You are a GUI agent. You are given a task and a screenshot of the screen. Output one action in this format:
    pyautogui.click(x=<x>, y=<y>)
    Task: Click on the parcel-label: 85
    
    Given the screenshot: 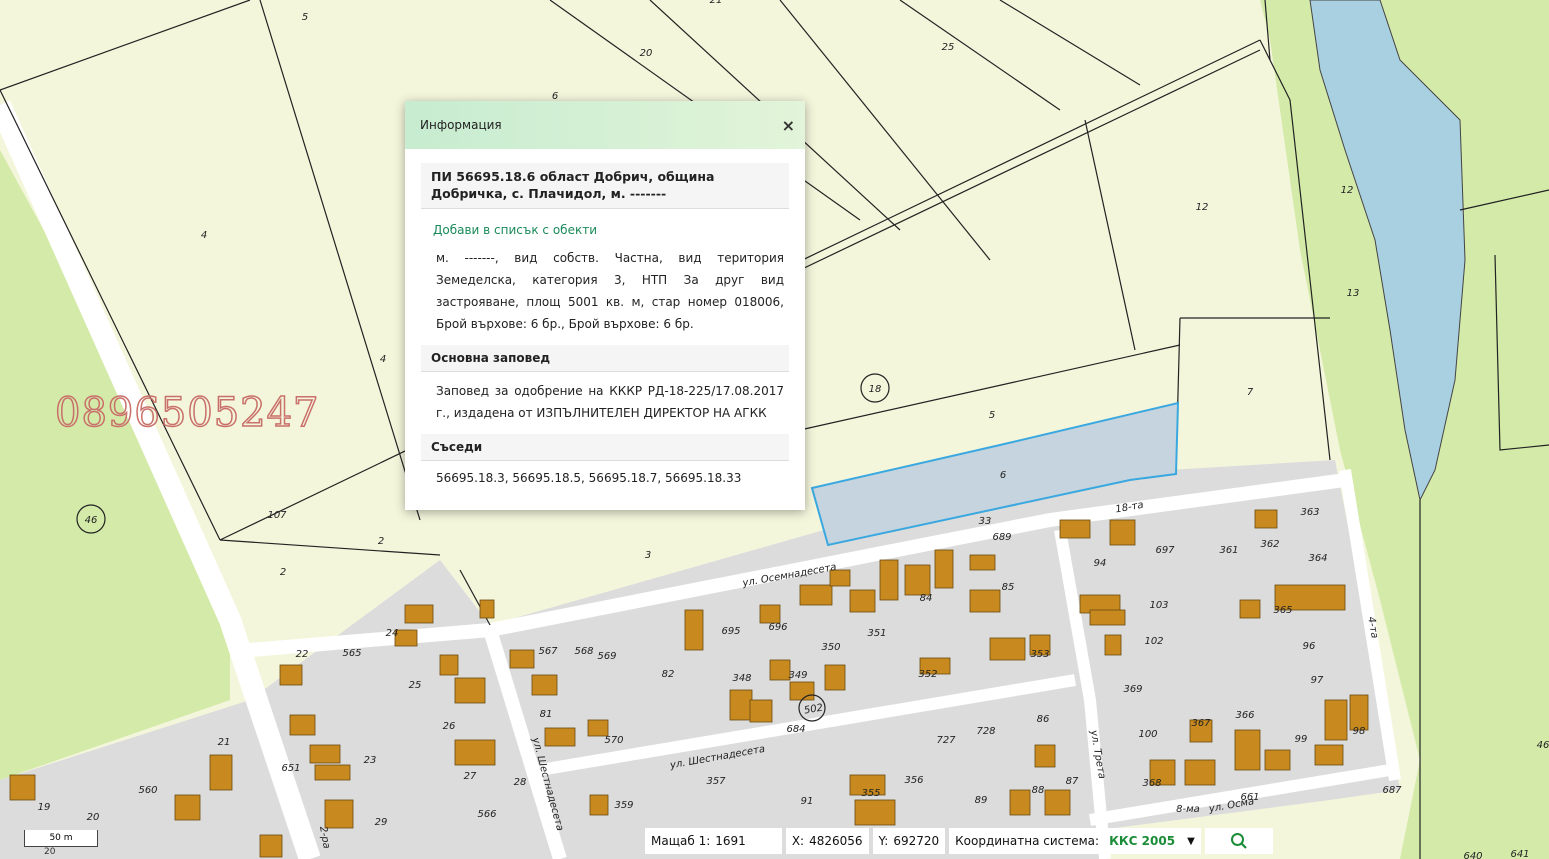 What is the action you would take?
    pyautogui.click(x=1008, y=587)
    